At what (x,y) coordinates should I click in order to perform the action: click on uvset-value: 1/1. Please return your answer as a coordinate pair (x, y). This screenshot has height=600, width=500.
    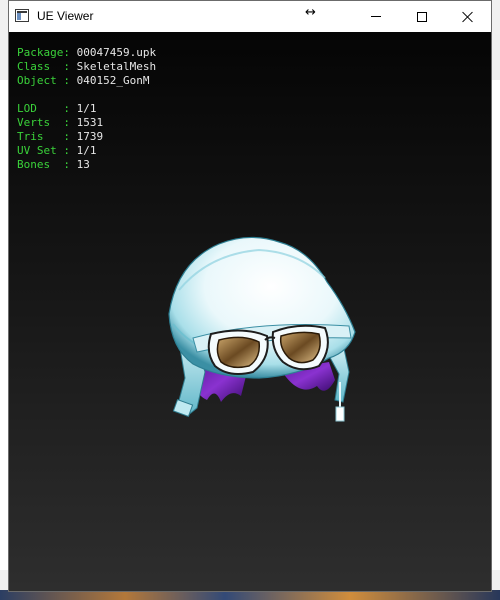
    Looking at the image, I should click on (86, 150).